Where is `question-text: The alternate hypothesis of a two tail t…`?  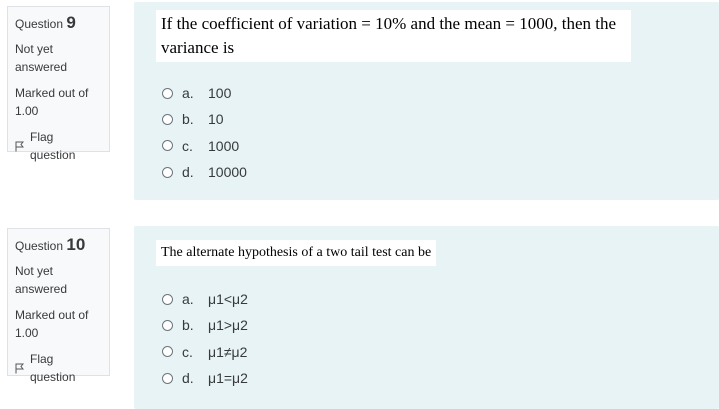 question-text: The alternate hypothesis of a two tail t… is located at coordinates (296, 253).